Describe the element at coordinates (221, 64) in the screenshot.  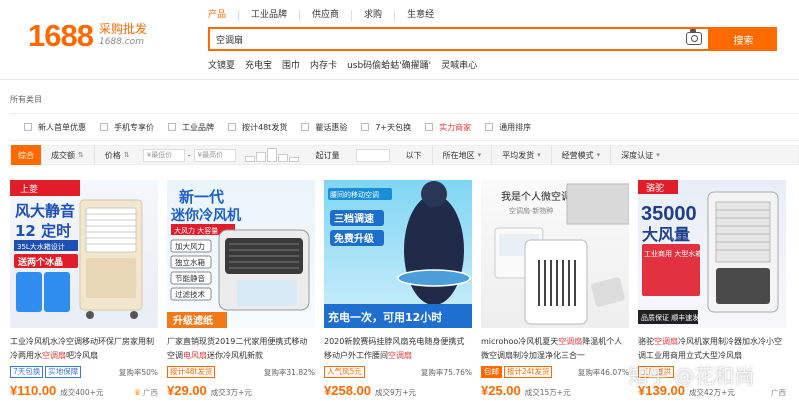
I see `hot-word: 文镜夏` at that location.